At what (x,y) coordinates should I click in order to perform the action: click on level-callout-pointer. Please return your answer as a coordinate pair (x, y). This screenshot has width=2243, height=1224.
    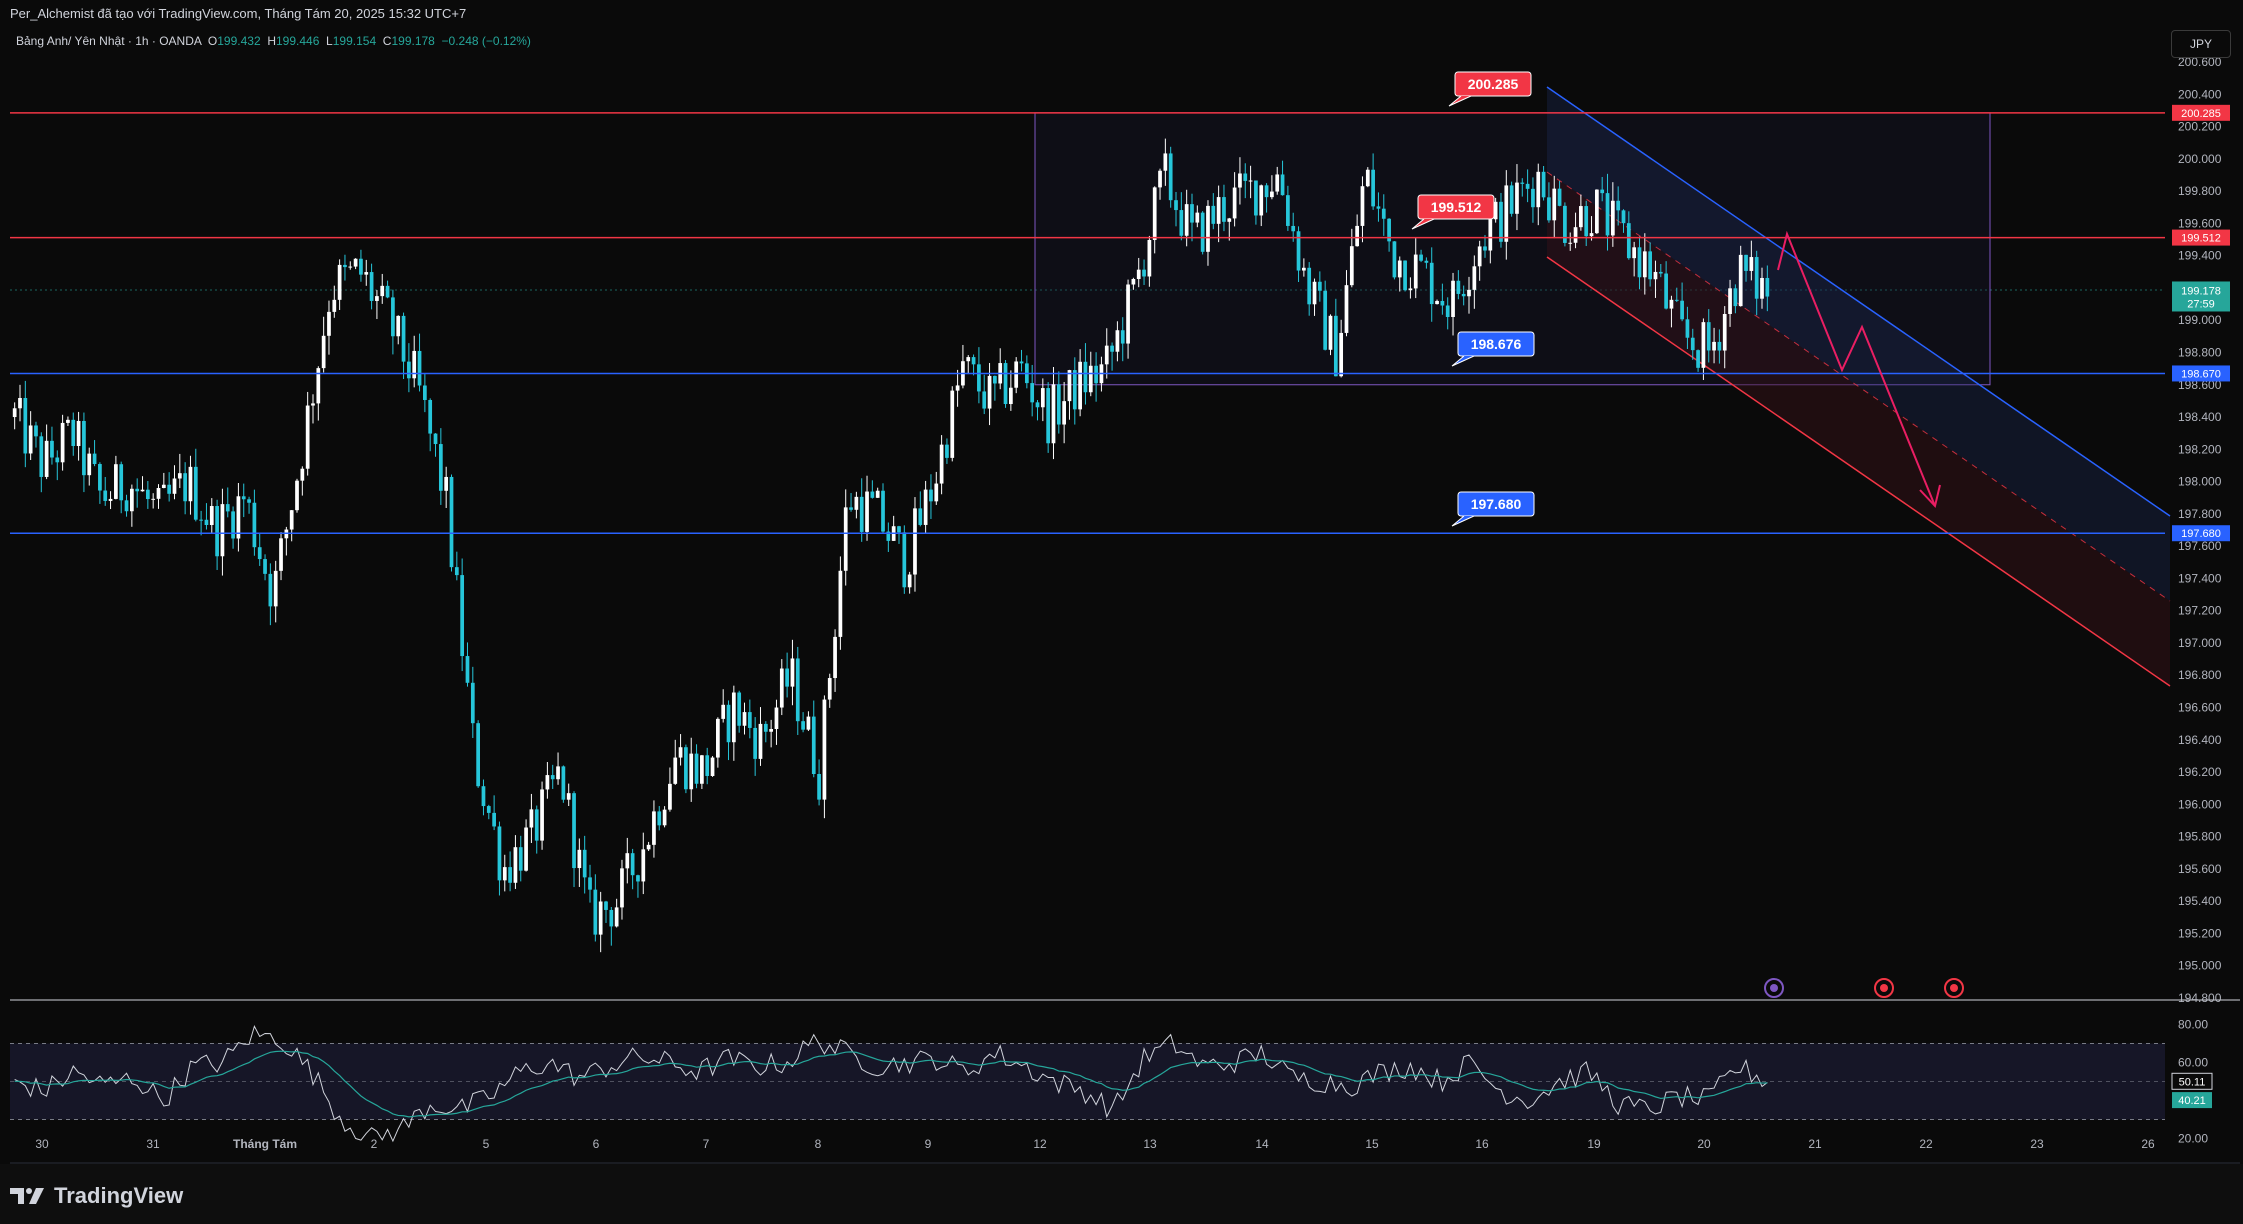
    Looking at the image, I should click on (1463, 521).